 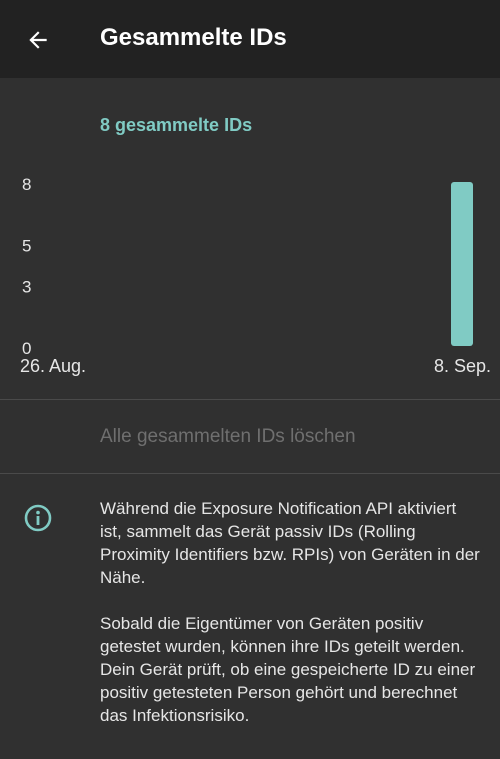 I want to click on delete-all-ids-button: Alle gesammelten IDs löschen, so click(x=250, y=436).